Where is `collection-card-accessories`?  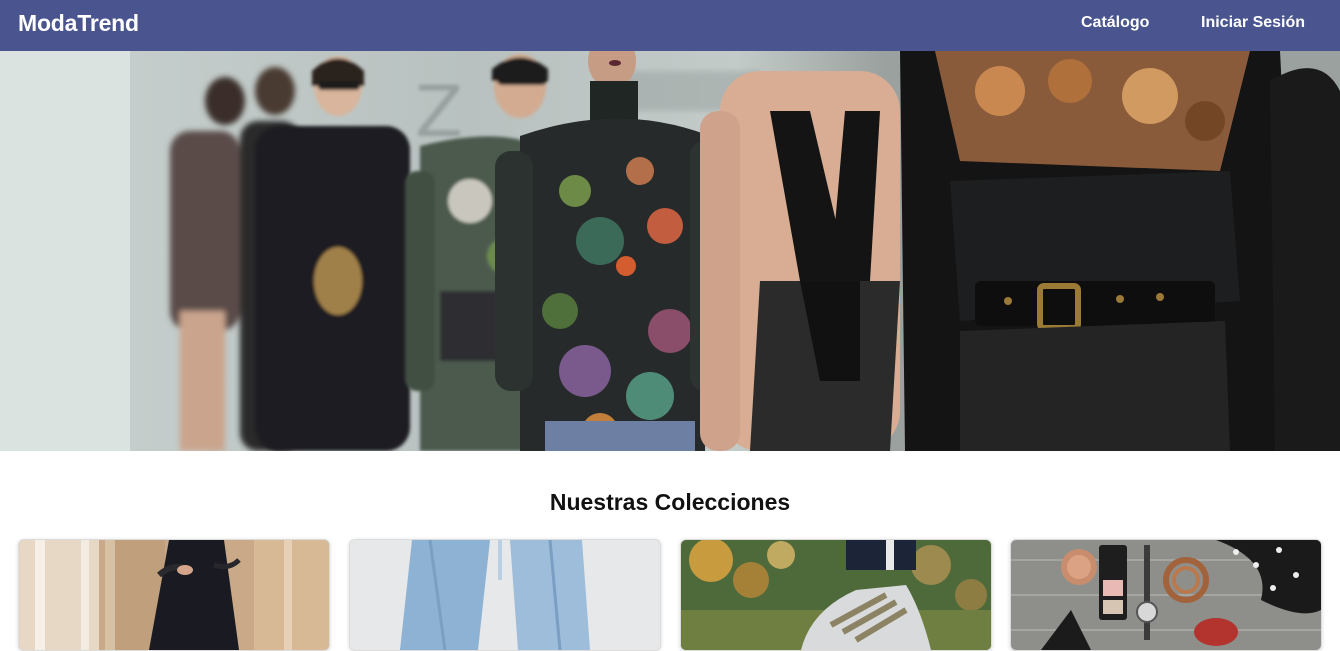 collection-card-accessories is located at coordinates (1166, 595).